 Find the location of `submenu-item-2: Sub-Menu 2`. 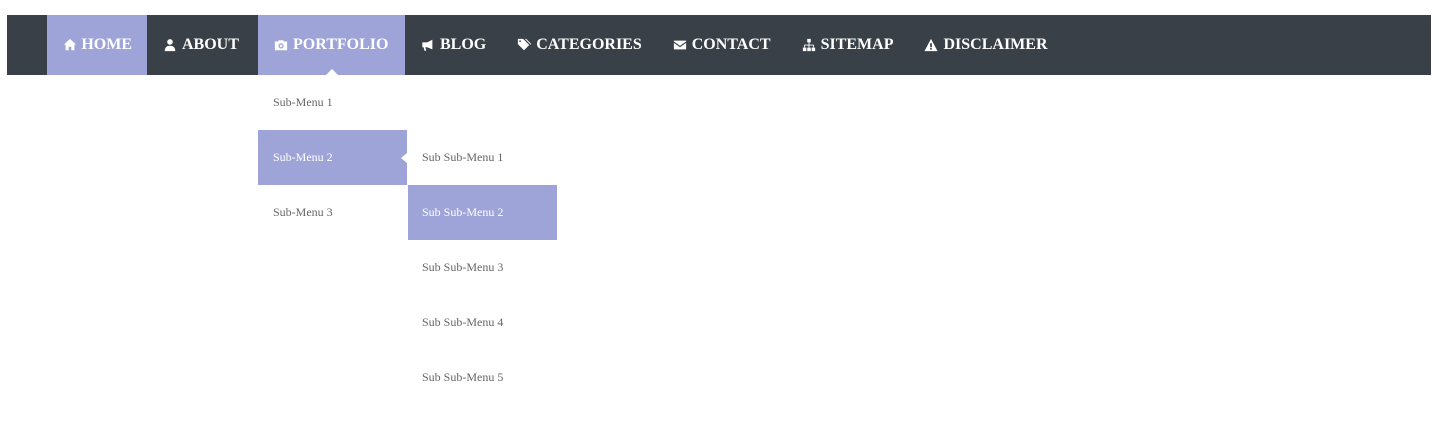

submenu-item-2: Sub-Menu 2 is located at coordinates (332, 157).